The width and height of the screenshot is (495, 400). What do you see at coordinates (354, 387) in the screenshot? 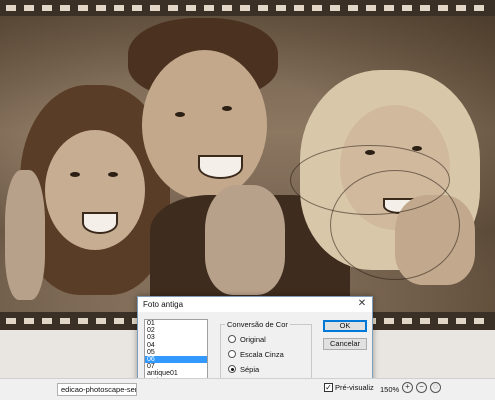
I see `preview-label: Pré-visualiz` at bounding box center [354, 387].